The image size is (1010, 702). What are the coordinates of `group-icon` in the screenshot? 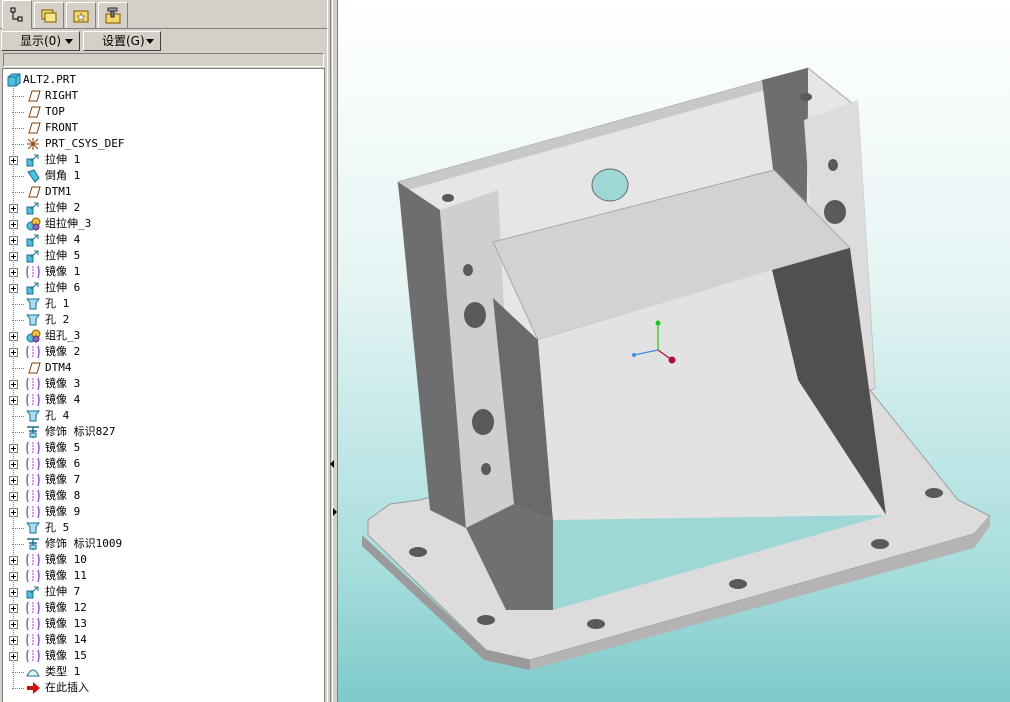 It's located at (33, 336).